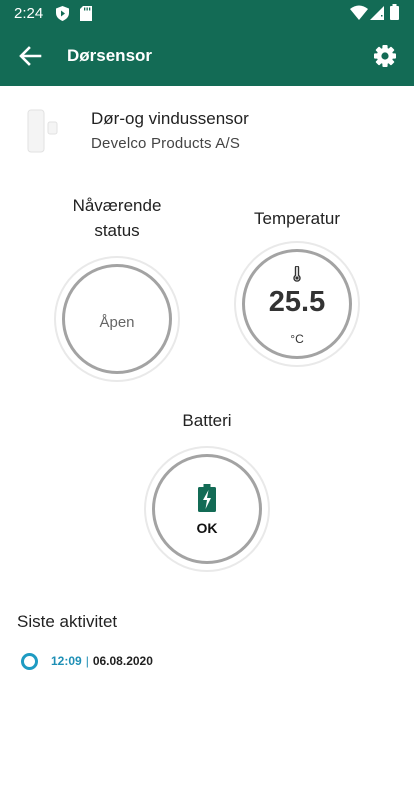 The image size is (414, 800). What do you see at coordinates (394, 12) in the screenshot?
I see `battery-icon` at bounding box center [394, 12].